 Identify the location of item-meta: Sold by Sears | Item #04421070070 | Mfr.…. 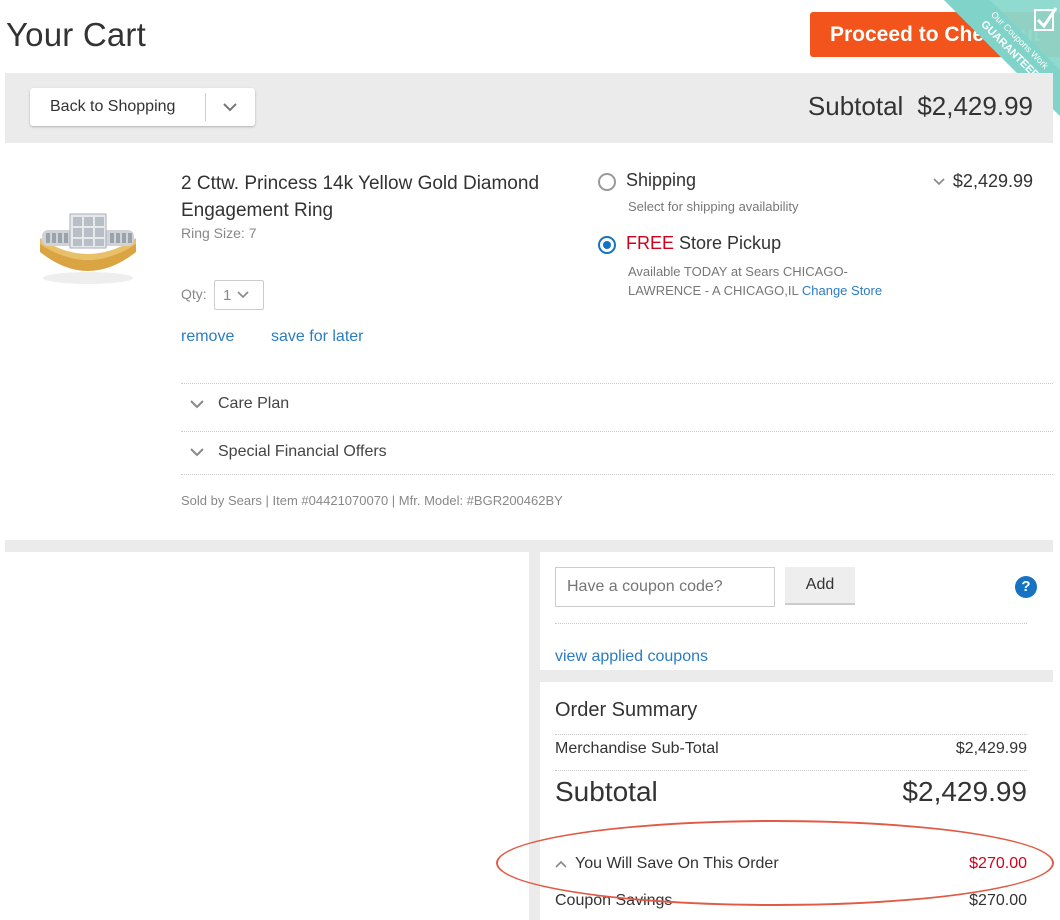
(372, 500).